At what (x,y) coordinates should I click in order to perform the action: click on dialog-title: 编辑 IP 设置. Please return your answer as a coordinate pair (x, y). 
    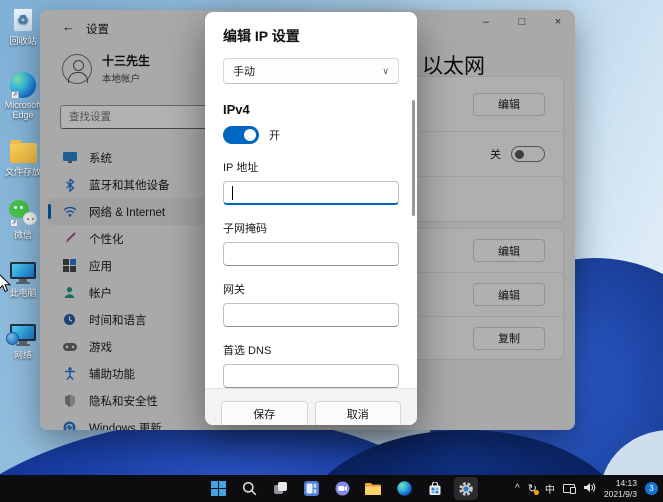
    Looking at the image, I should click on (261, 36).